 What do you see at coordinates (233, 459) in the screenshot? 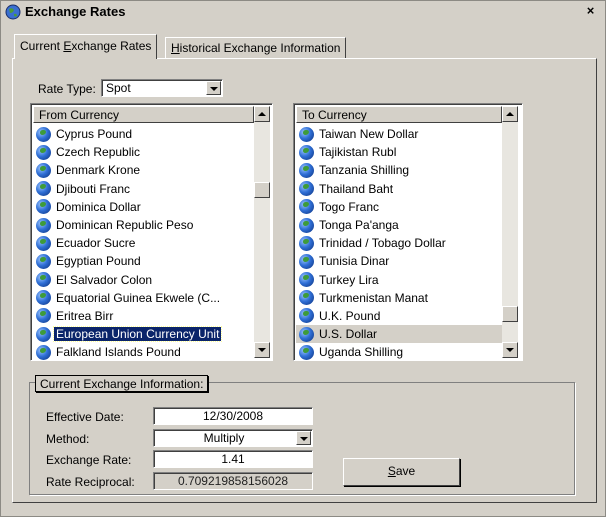
I see `exchange-rate-field: 1.41` at bounding box center [233, 459].